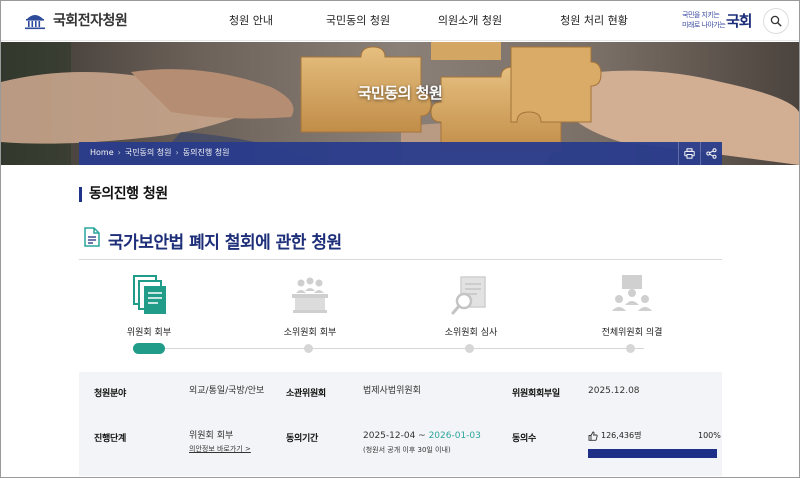 The width and height of the screenshot is (800, 478). Describe the element at coordinates (123, 194) in the screenshot. I see `section-title: 동의진행 청원` at that location.